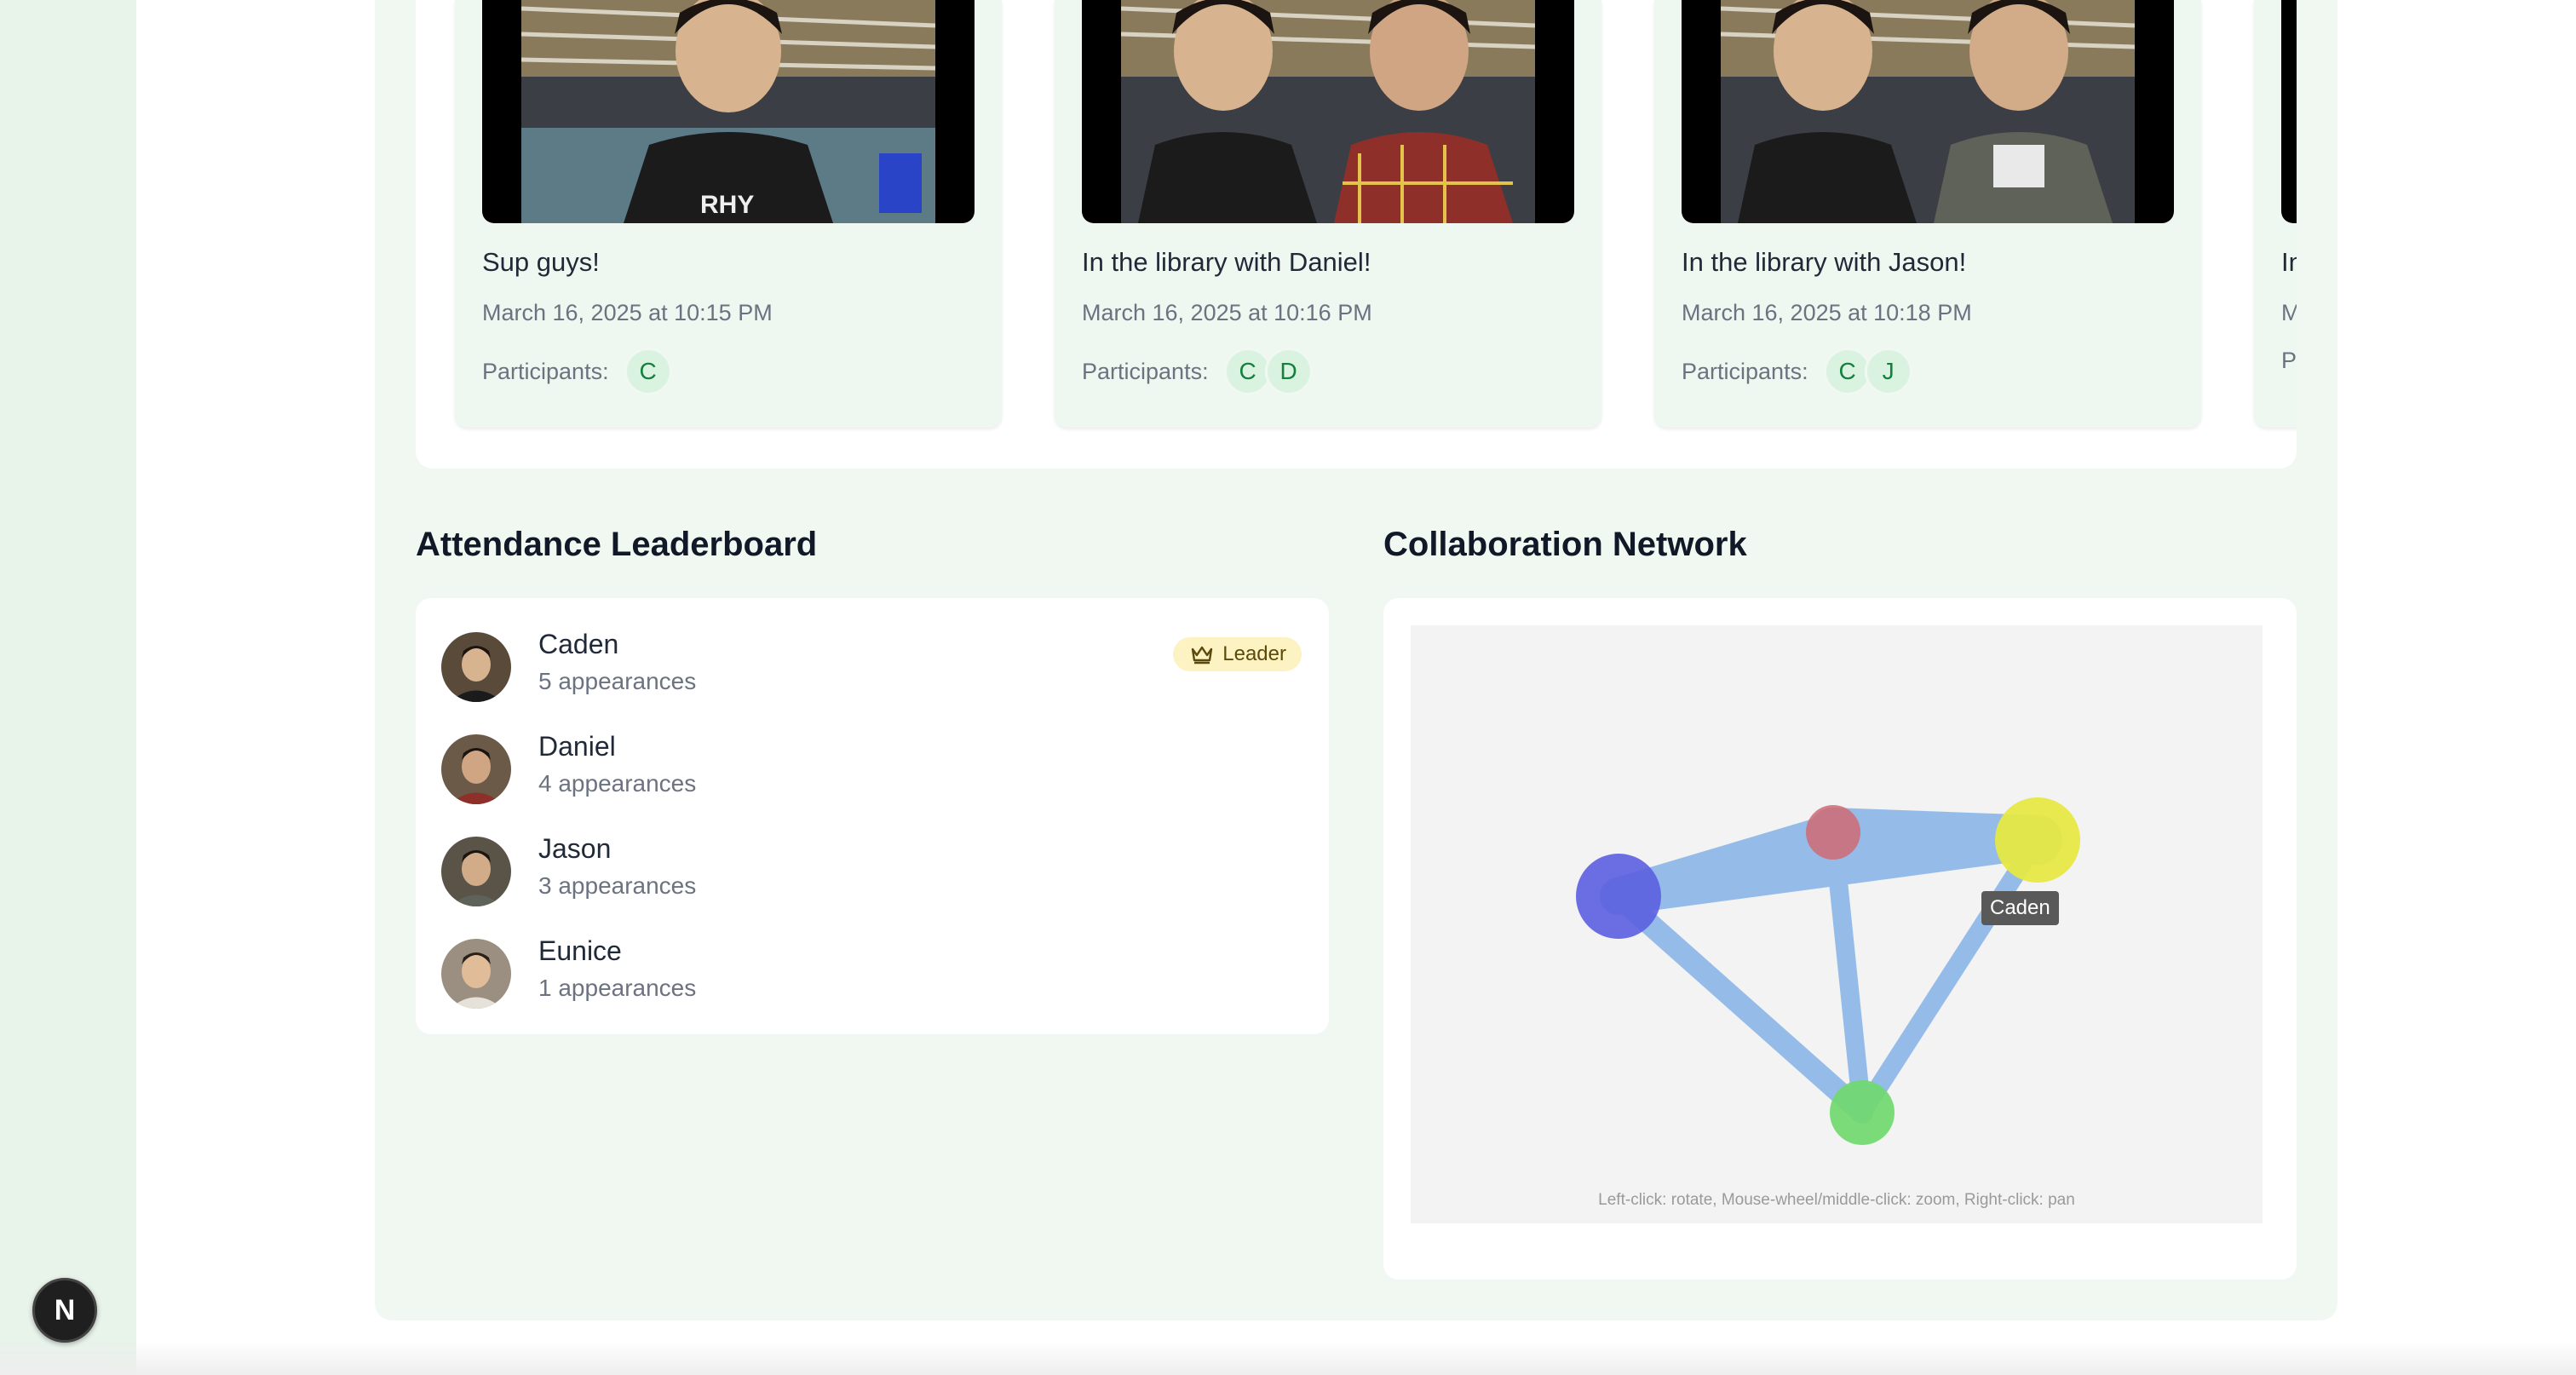  Describe the element at coordinates (872, 769) in the screenshot. I see `leaderboard-entry: Daniel 4 appearances` at that location.